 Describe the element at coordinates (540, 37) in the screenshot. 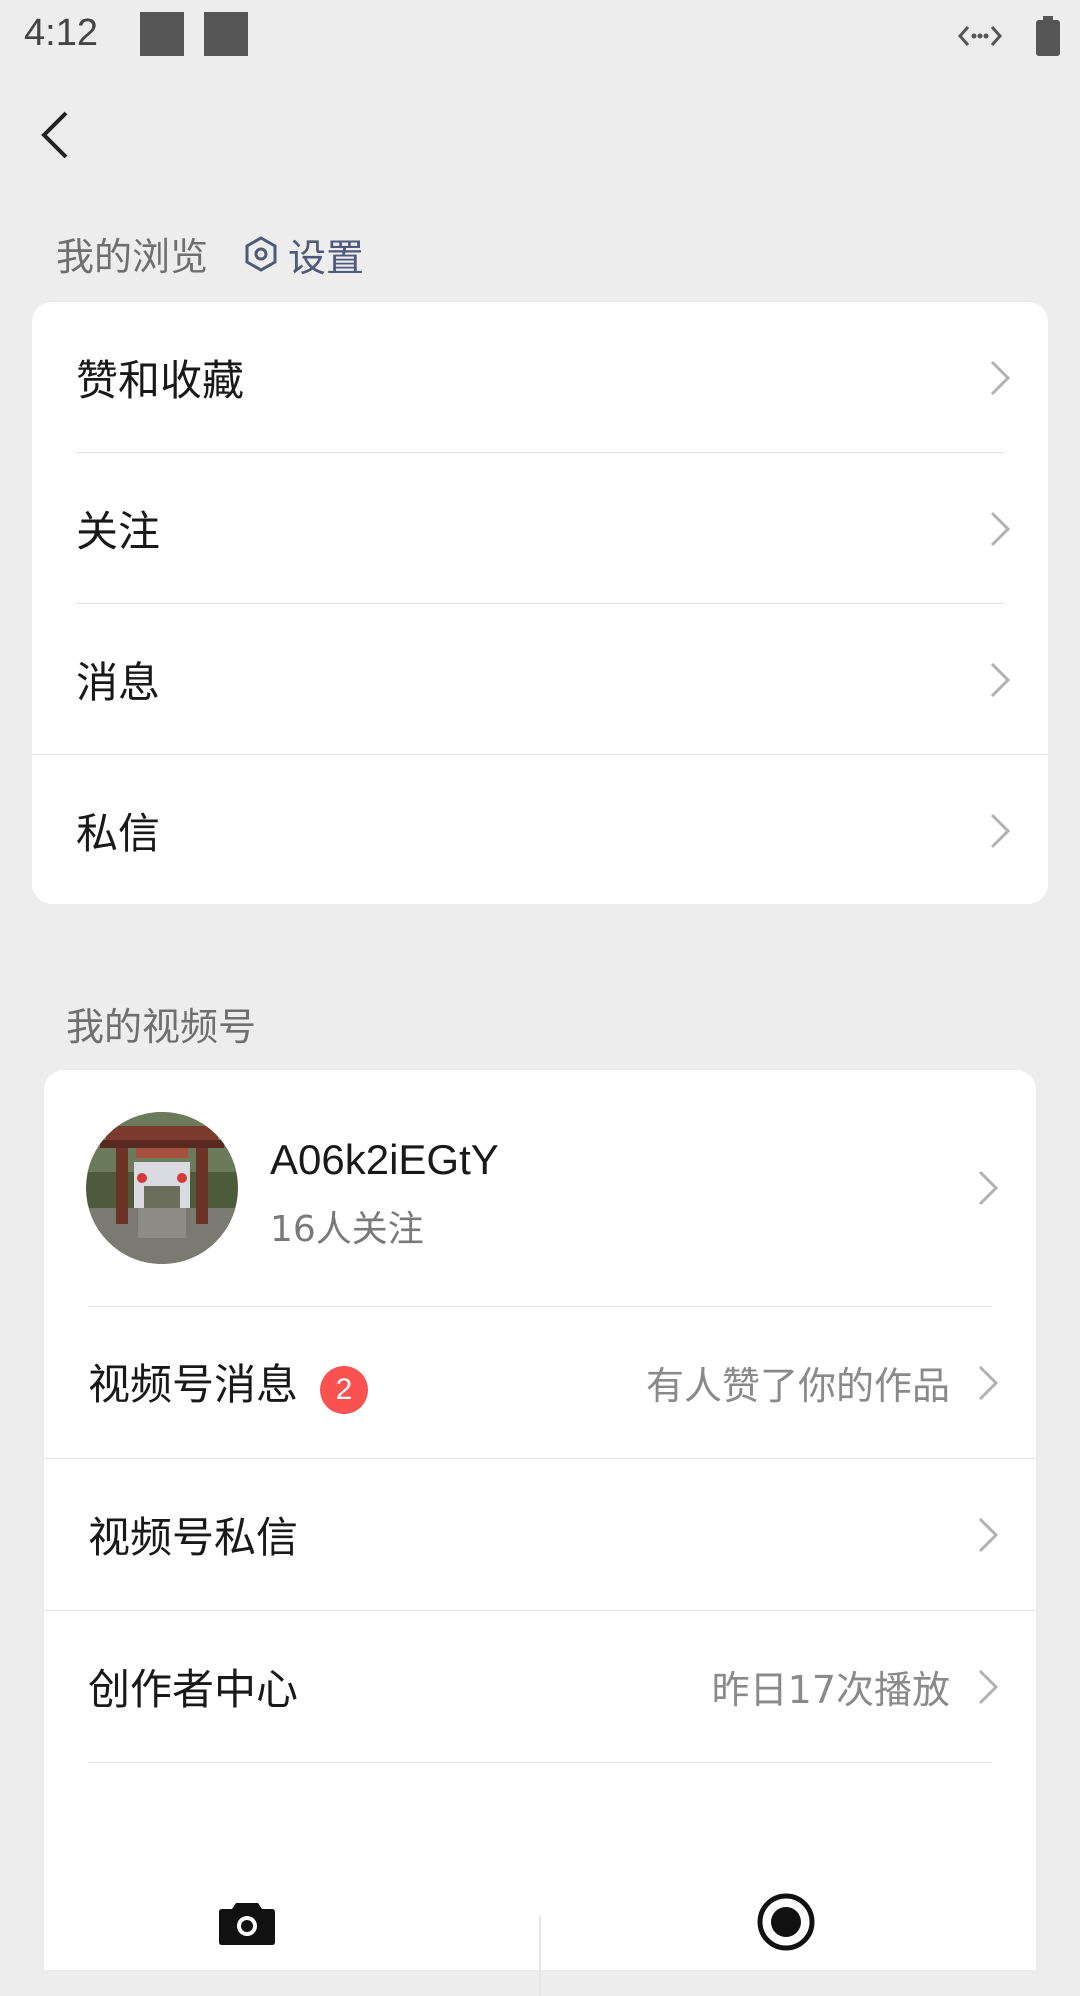

I see `status-bar: 4:12` at that location.